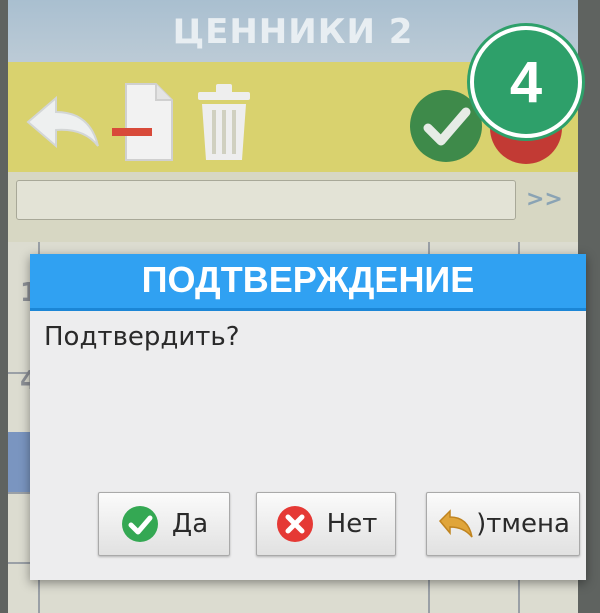 The height and width of the screenshot is (613, 600). What do you see at coordinates (456, 523) in the screenshot?
I see `undo-arrow-icon` at bounding box center [456, 523].